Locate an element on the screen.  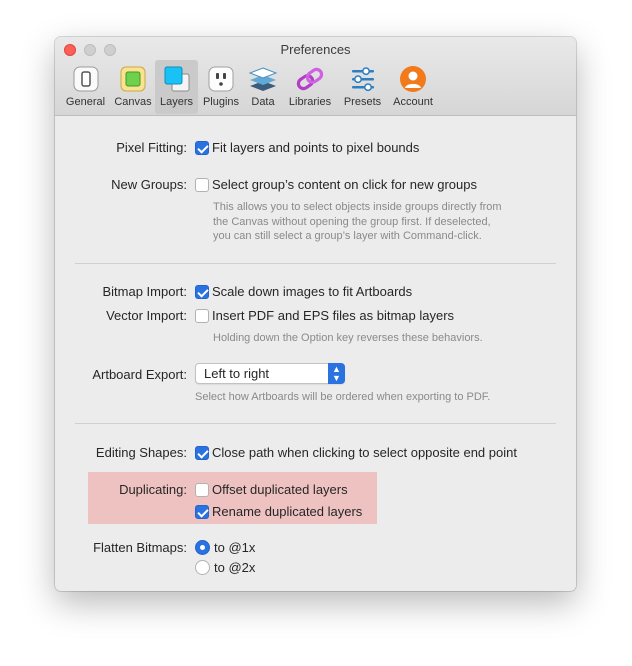
tab-canvas-label: Canvas is located at coordinates (133, 102).